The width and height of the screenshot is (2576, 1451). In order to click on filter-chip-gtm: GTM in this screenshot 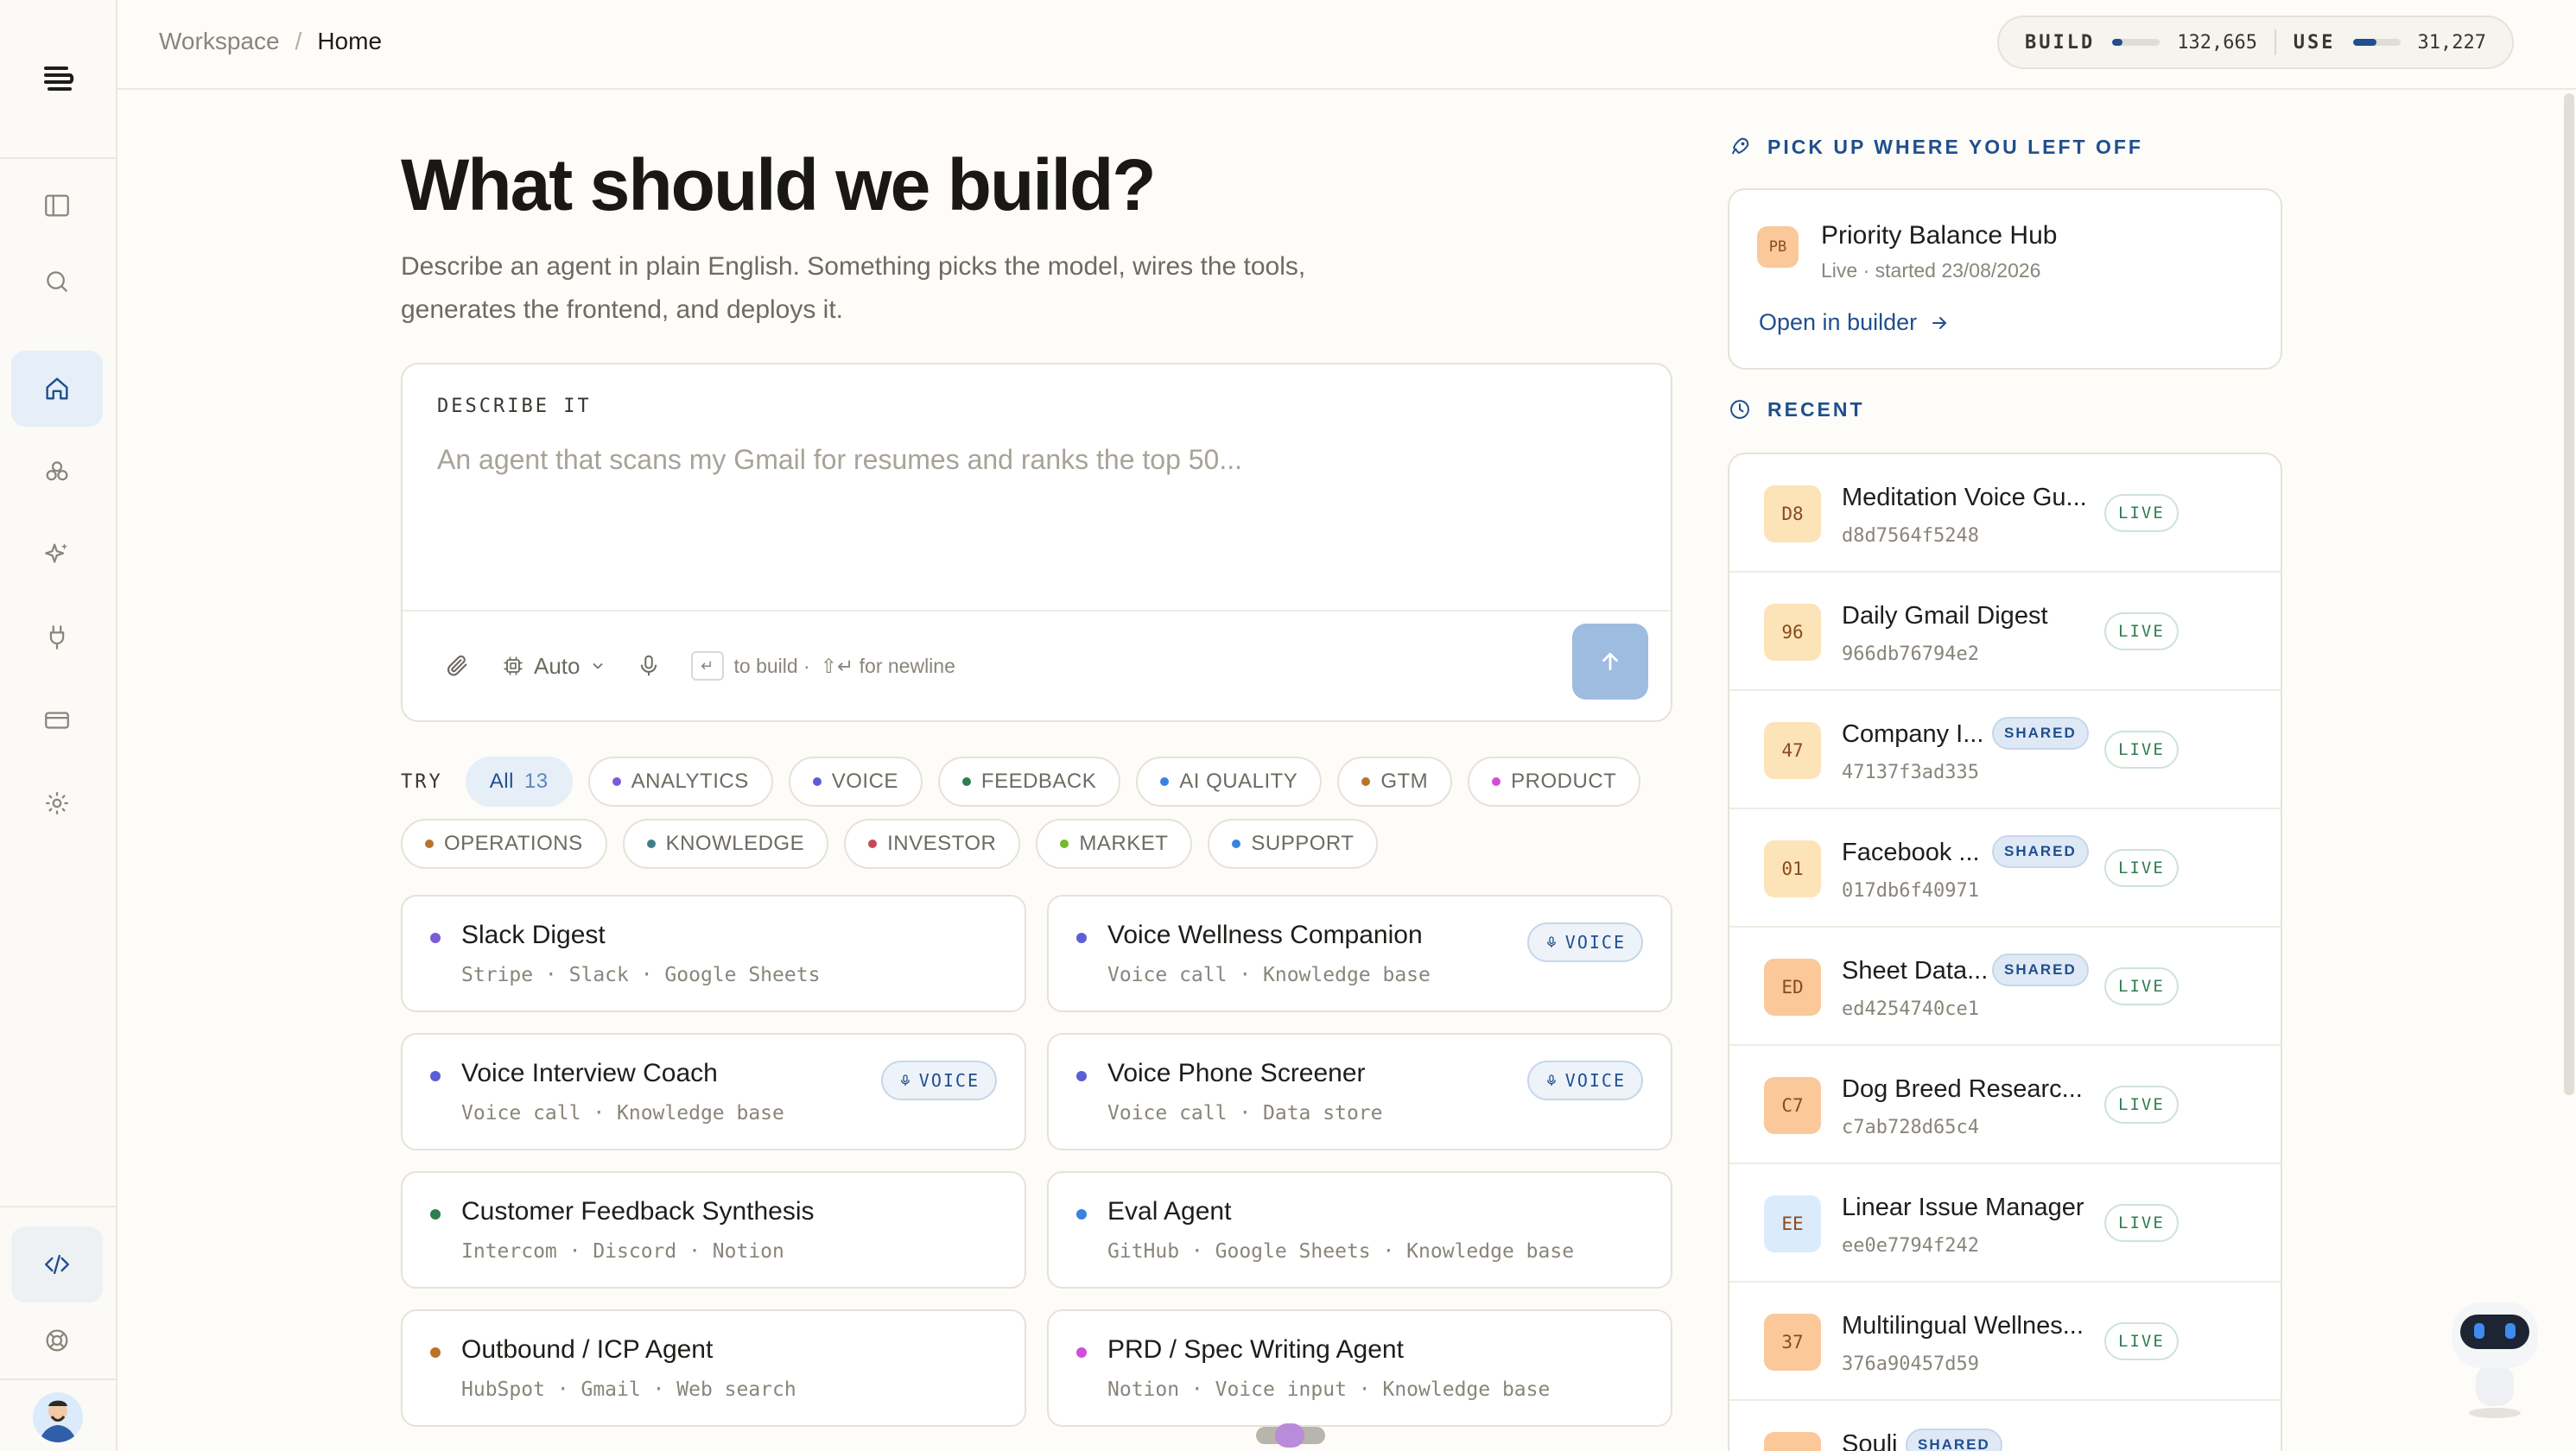, I will do `click(1395, 782)`.